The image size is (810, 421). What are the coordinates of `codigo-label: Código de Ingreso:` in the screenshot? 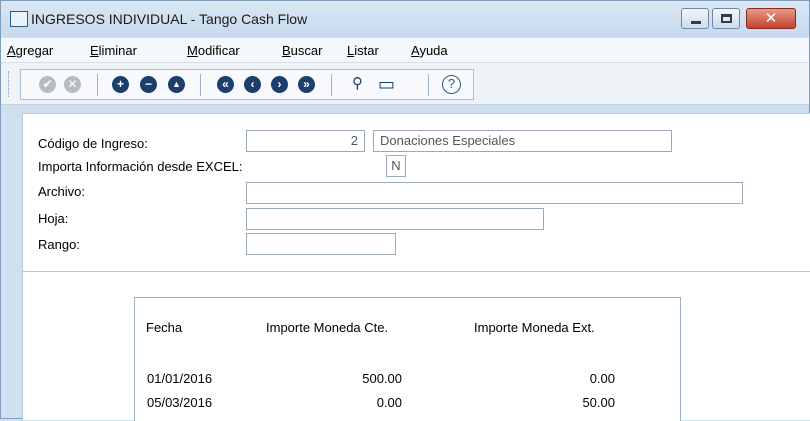 It's located at (93, 143).